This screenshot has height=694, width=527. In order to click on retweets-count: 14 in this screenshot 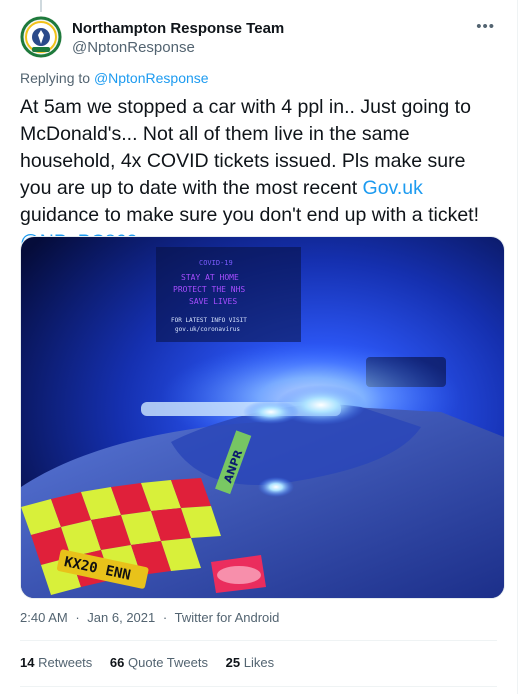, I will do `click(27, 662)`.